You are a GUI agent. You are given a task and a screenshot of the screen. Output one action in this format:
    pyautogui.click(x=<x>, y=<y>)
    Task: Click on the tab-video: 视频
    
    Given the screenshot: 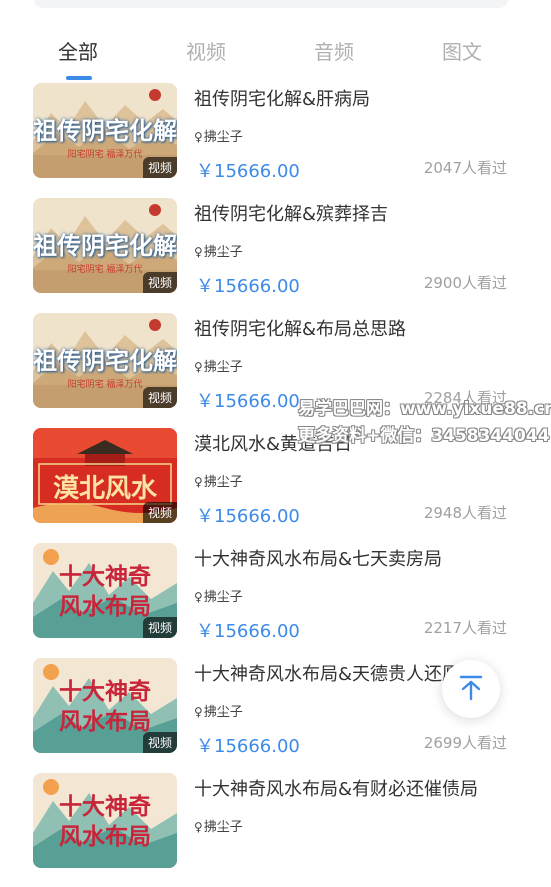 What is the action you would take?
    pyautogui.click(x=206, y=50)
    